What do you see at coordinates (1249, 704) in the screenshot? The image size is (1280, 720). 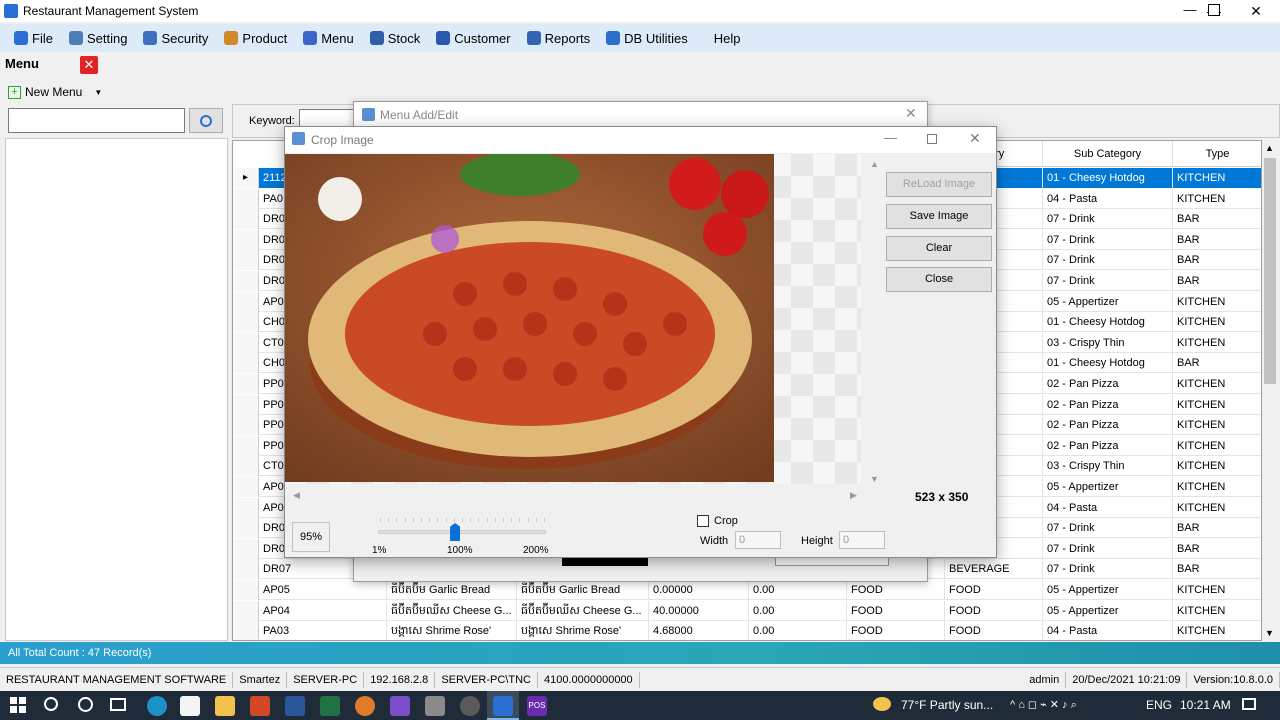 I see `notifications-icon` at bounding box center [1249, 704].